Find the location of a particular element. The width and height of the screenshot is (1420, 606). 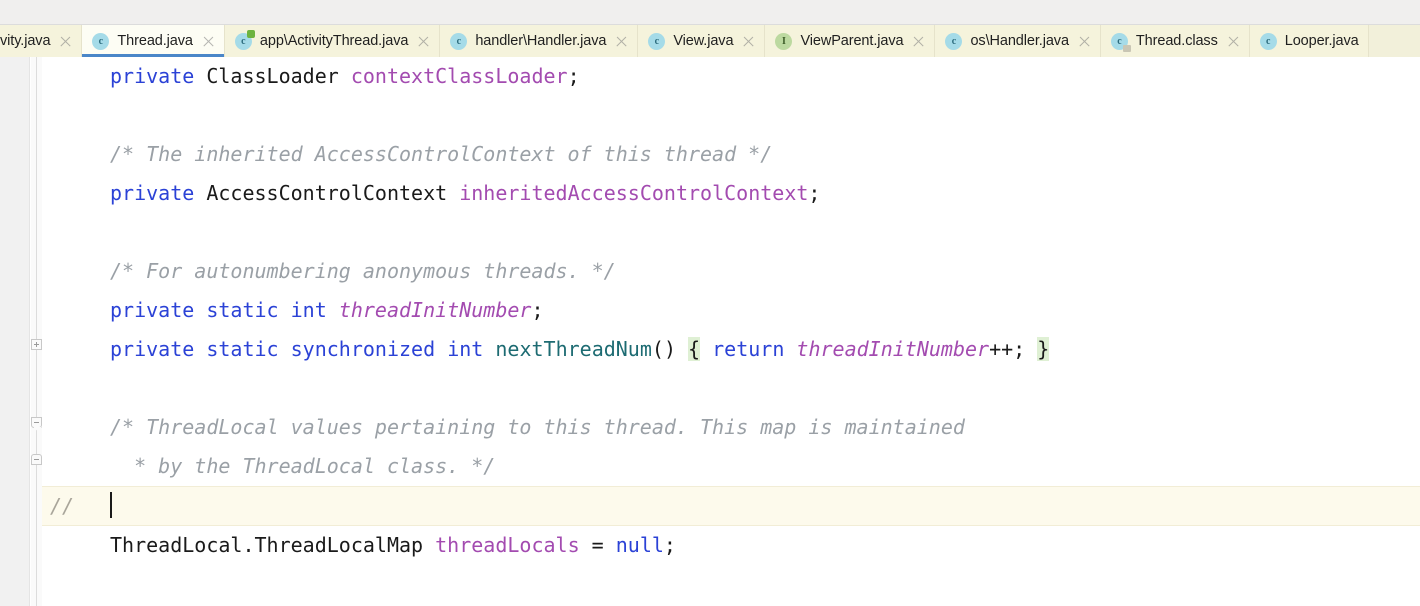

editor-tab-label: Thread.java is located at coordinates (155, 41).